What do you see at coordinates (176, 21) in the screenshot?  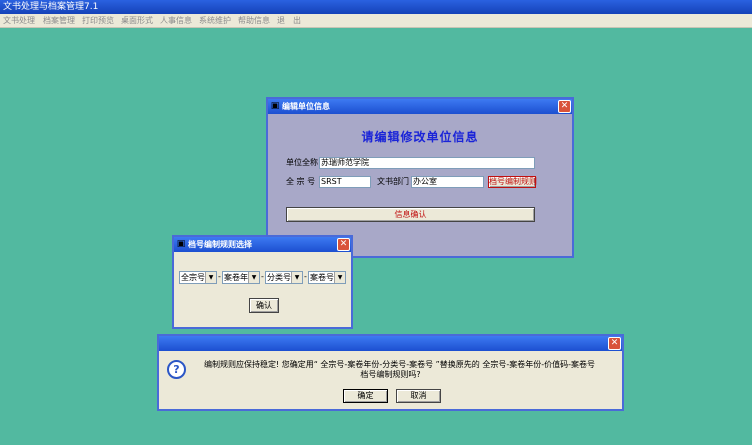 I see `menu-item-personnel: 人事信息` at bounding box center [176, 21].